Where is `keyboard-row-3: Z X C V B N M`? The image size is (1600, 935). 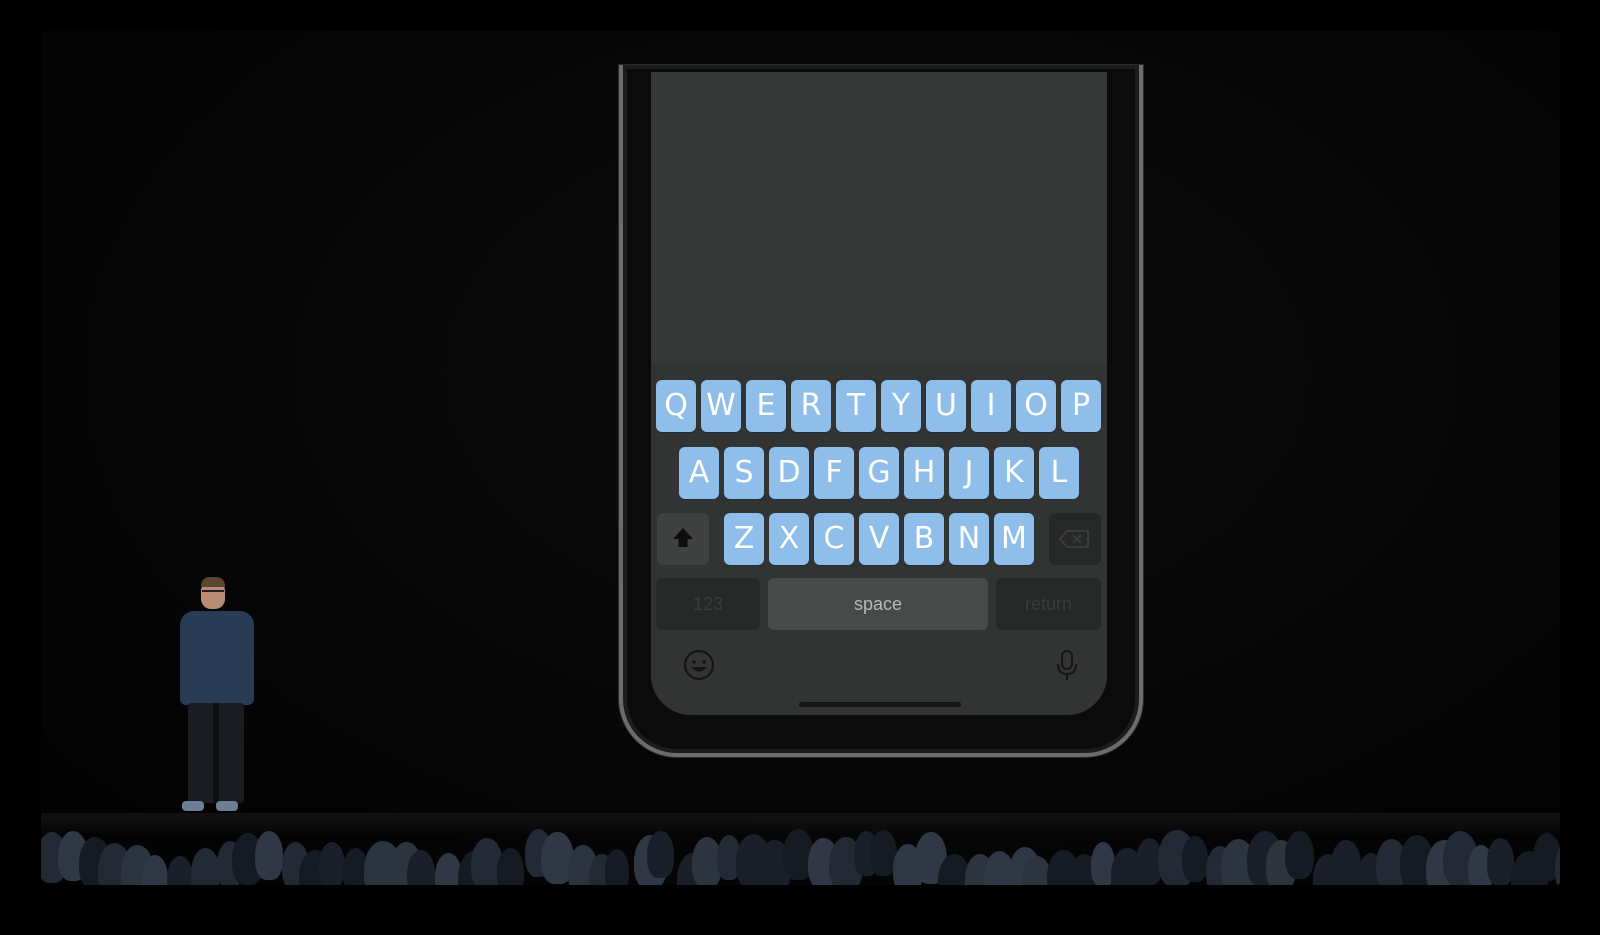 keyboard-row-3: Z X C V B N M is located at coordinates (879, 539).